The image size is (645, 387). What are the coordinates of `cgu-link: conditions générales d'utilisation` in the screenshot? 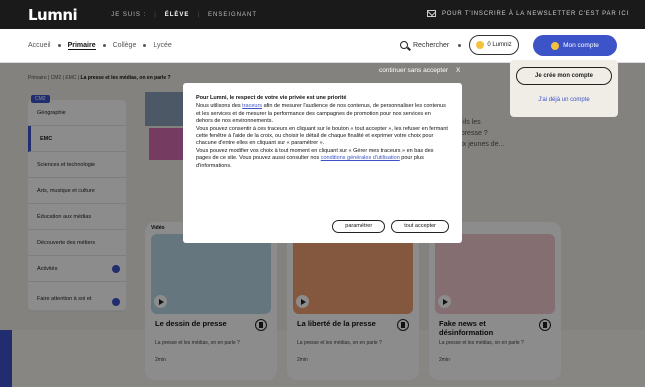 It's located at (360, 158).